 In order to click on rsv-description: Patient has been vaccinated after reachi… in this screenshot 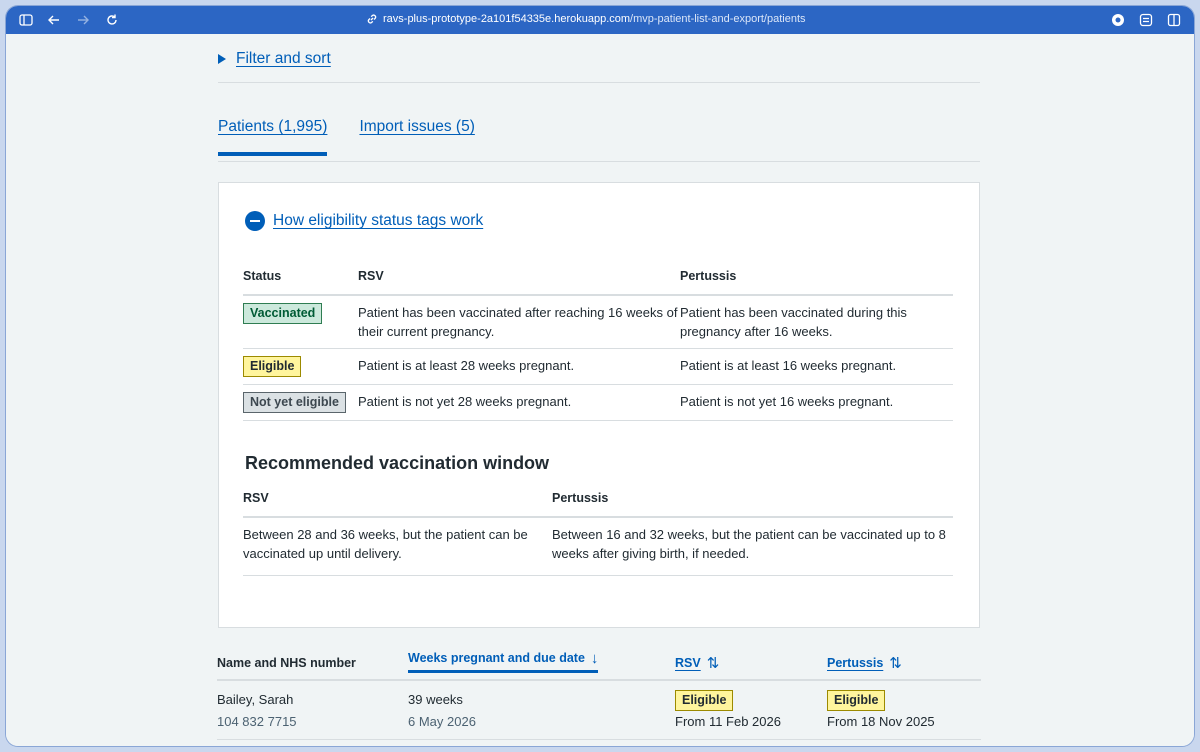, I will do `click(519, 322)`.